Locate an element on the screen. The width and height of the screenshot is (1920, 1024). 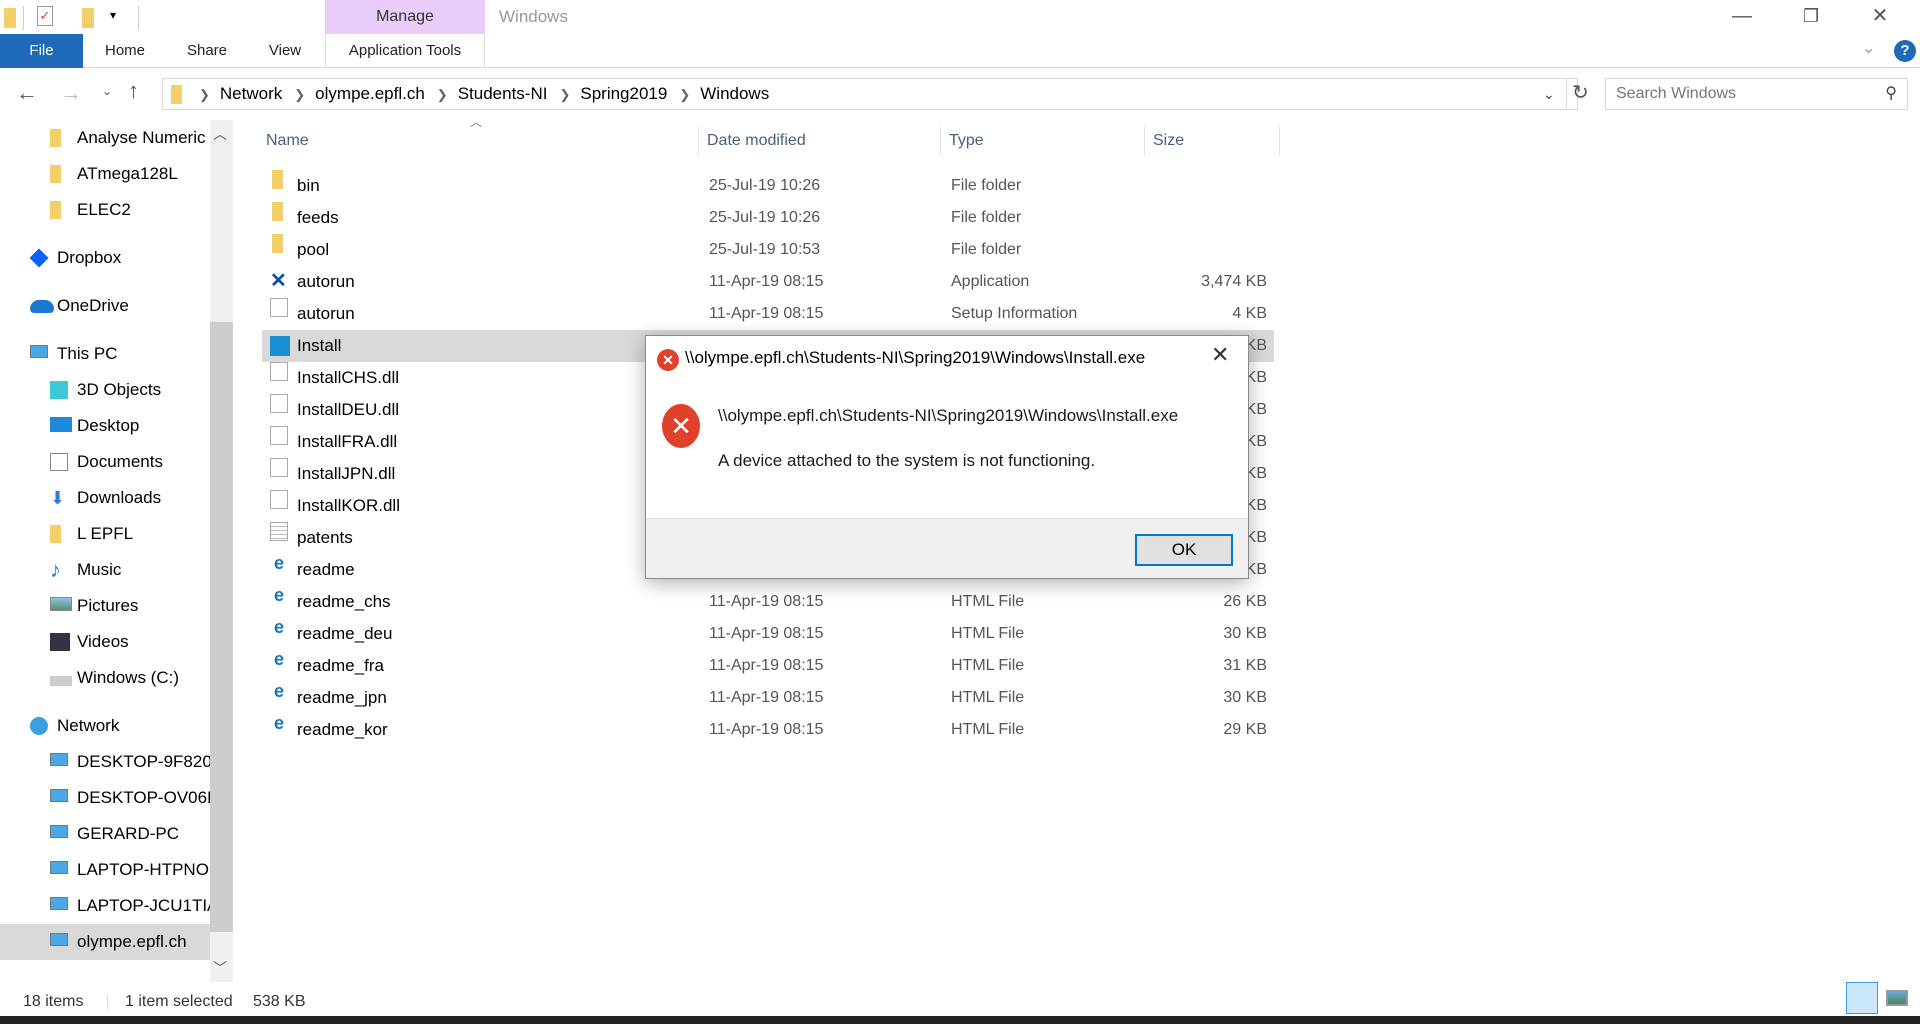
breadcrumb-item: olympe.epfl.ch is located at coordinates (370, 94).